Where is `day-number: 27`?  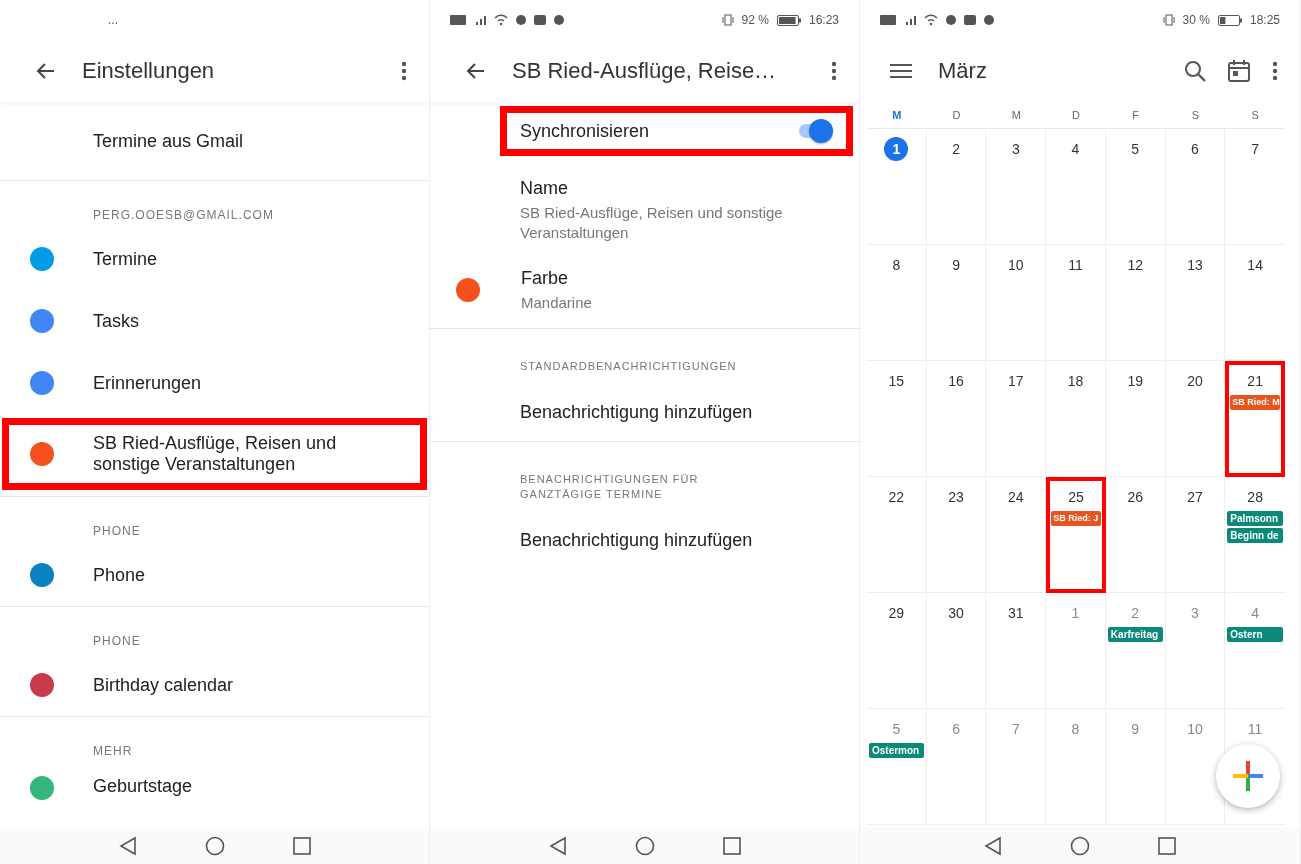
day-number: 27 is located at coordinates (1194, 497).